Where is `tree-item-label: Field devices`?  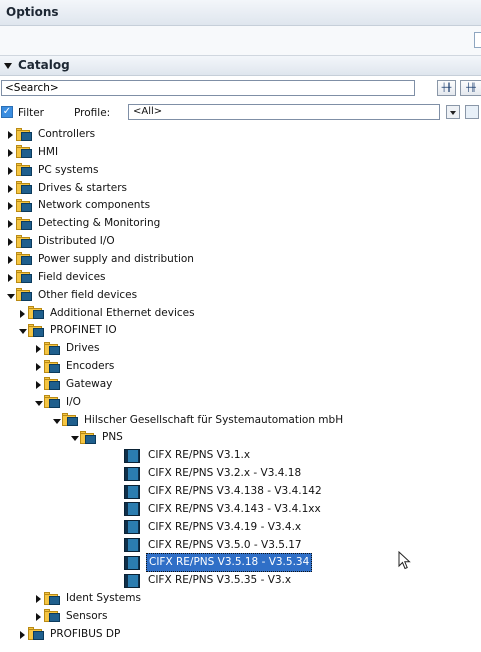
tree-item-label: Field devices is located at coordinates (72, 276).